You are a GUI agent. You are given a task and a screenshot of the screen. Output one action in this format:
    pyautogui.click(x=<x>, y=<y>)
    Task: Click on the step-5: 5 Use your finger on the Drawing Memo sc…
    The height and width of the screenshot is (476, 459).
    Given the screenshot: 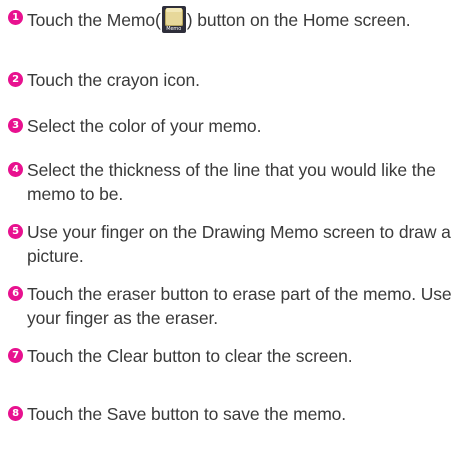 What is the action you would take?
    pyautogui.click(x=231, y=244)
    